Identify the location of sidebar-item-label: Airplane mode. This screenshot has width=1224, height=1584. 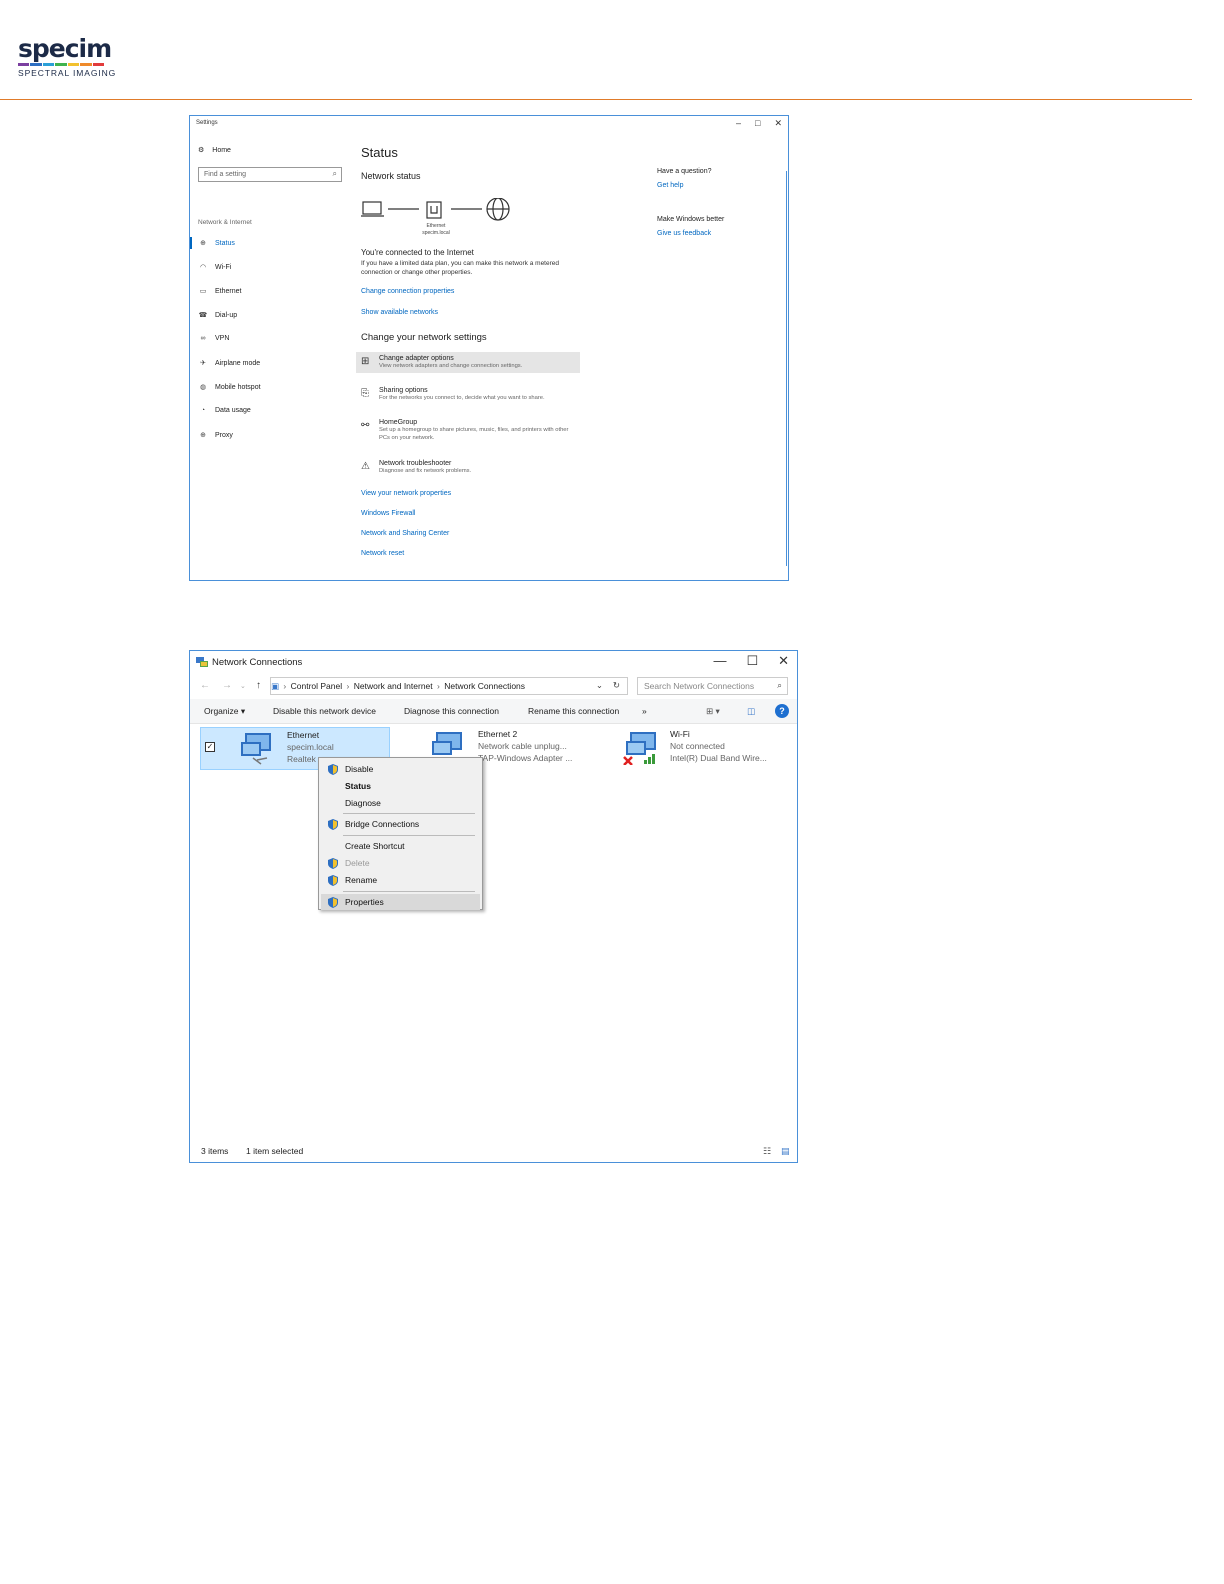
(238, 363).